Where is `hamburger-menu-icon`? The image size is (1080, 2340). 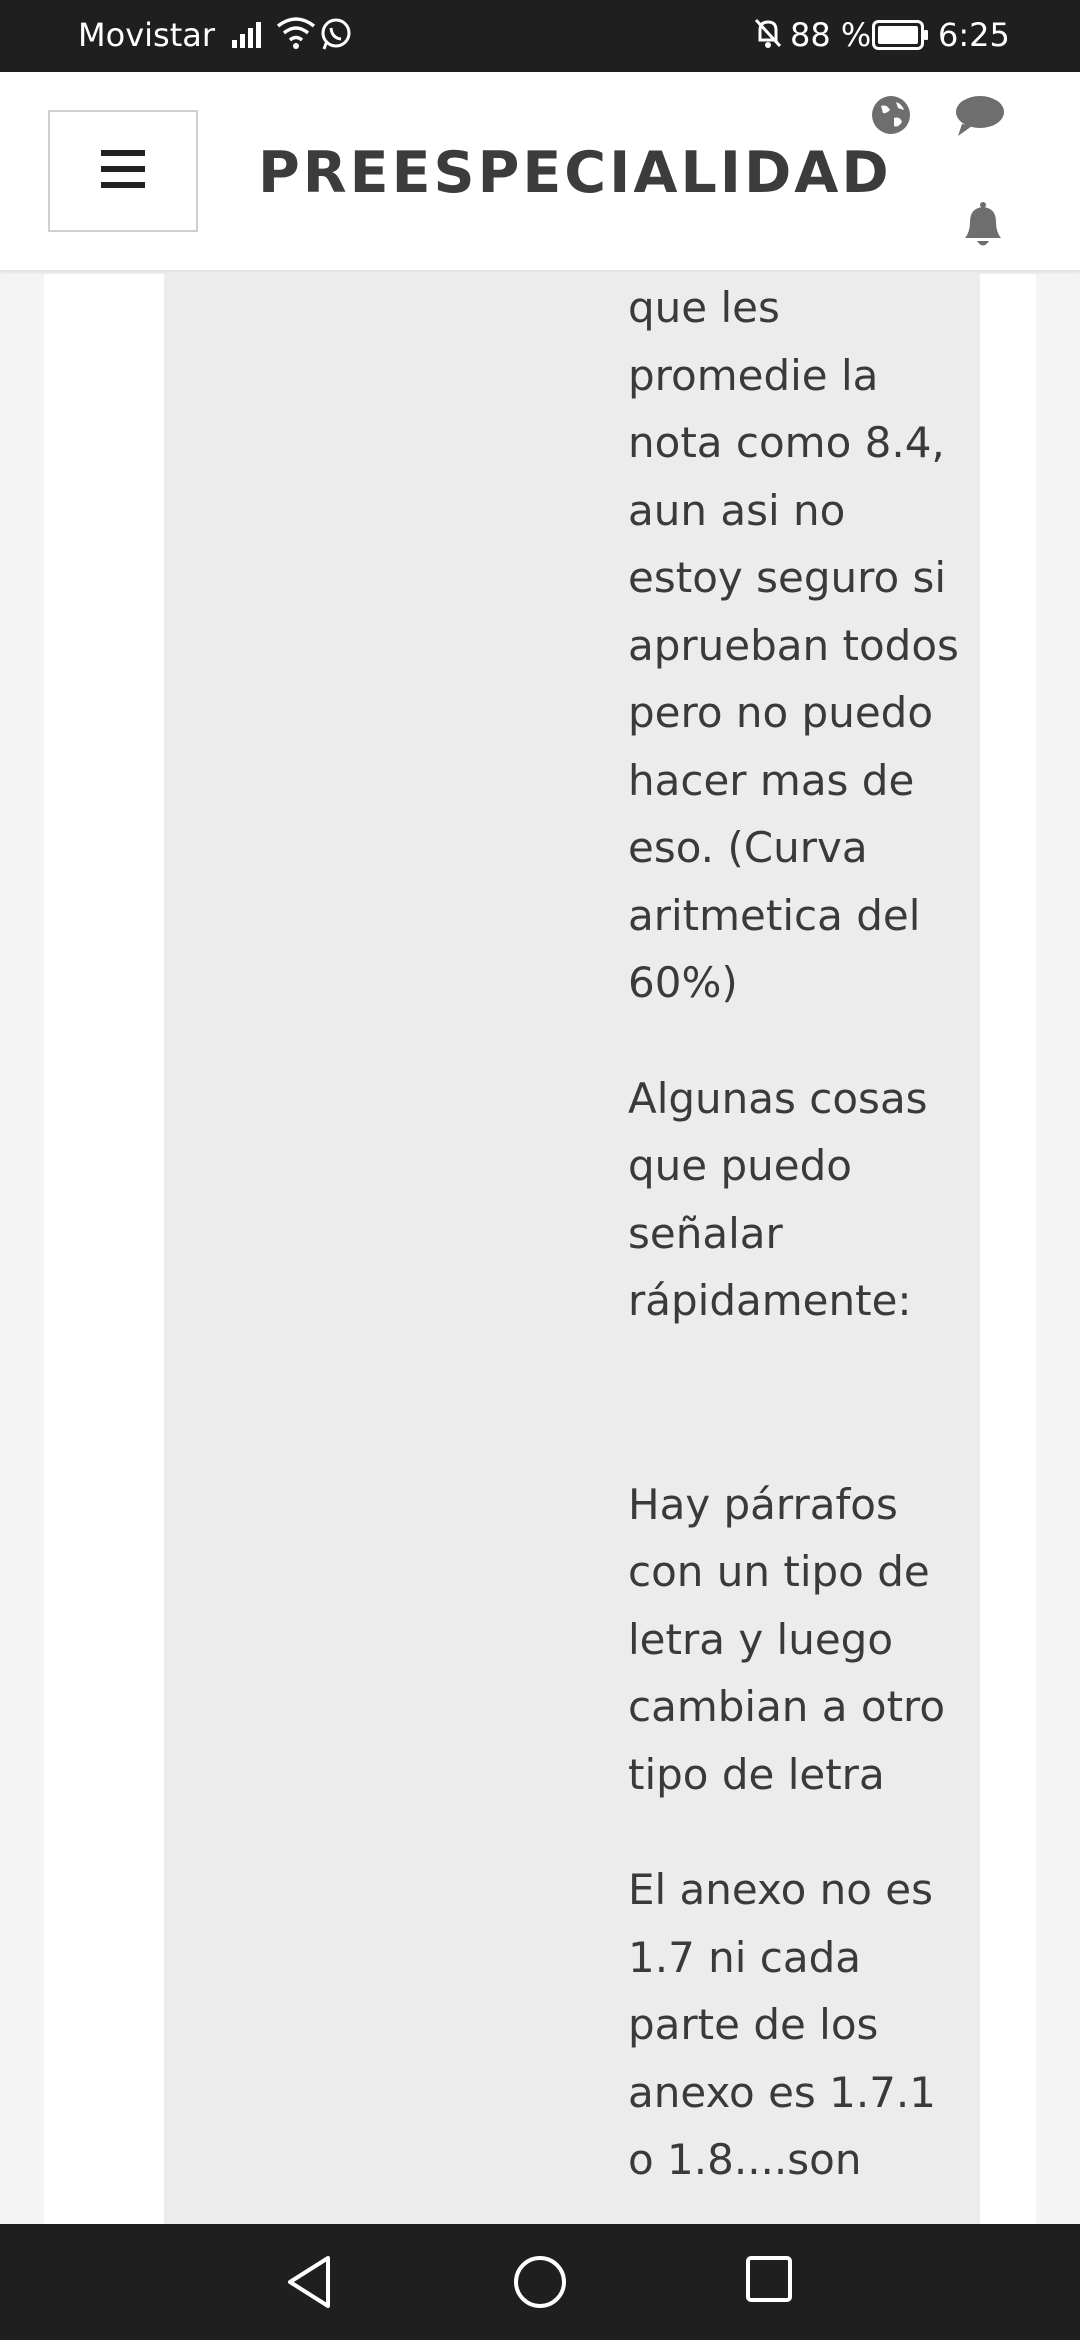 hamburger-menu-icon is located at coordinates (123, 171).